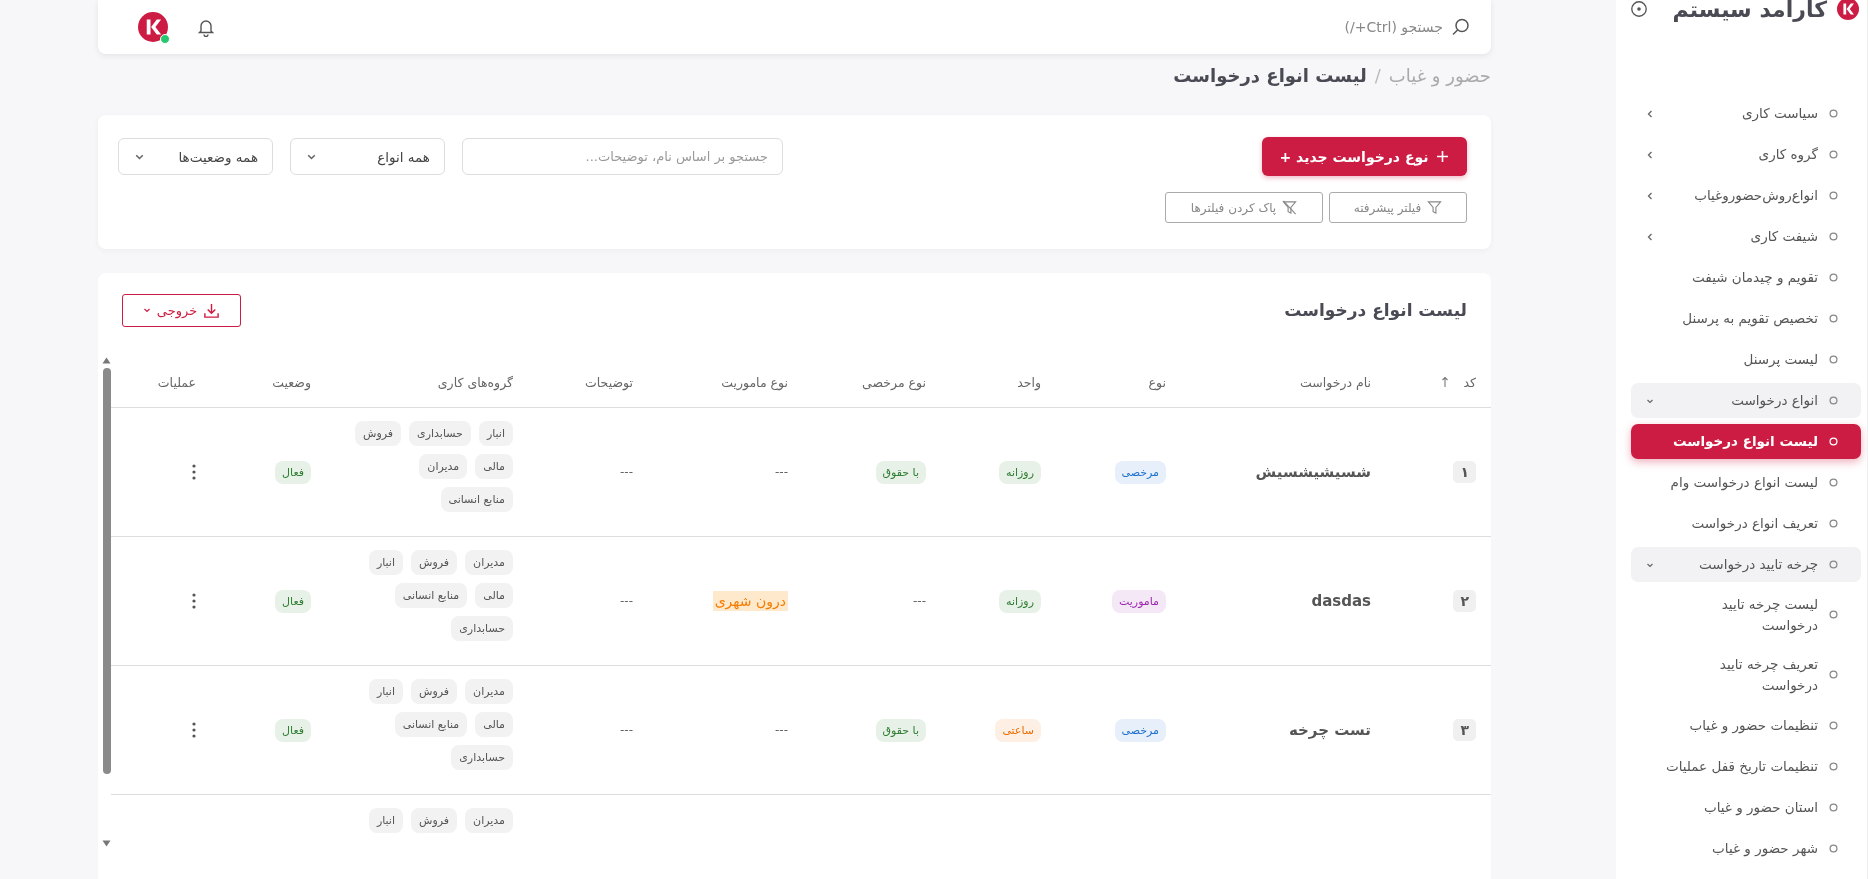 Image resolution: width=1868 pixels, height=879 pixels. What do you see at coordinates (1438, 382) in the screenshot?
I see `column-header: کد` at bounding box center [1438, 382].